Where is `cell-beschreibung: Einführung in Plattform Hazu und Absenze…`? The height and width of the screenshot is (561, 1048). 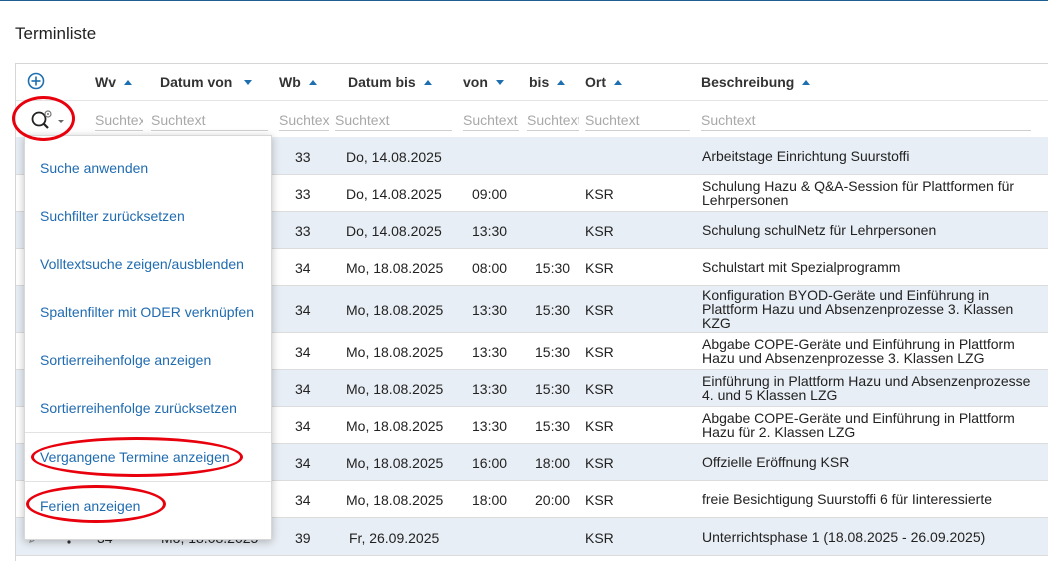
cell-beschreibung: Einführung in Plattform Hazu und Absenze… is located at coordinates (866, 388).